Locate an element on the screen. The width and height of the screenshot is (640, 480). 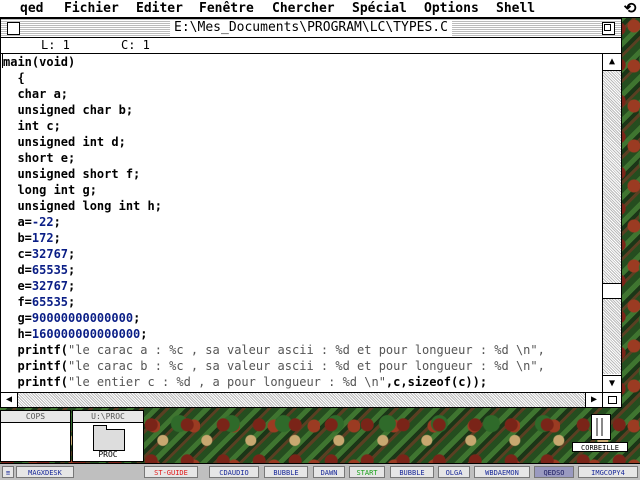
code-token: int is located at coordinates (28, 126).